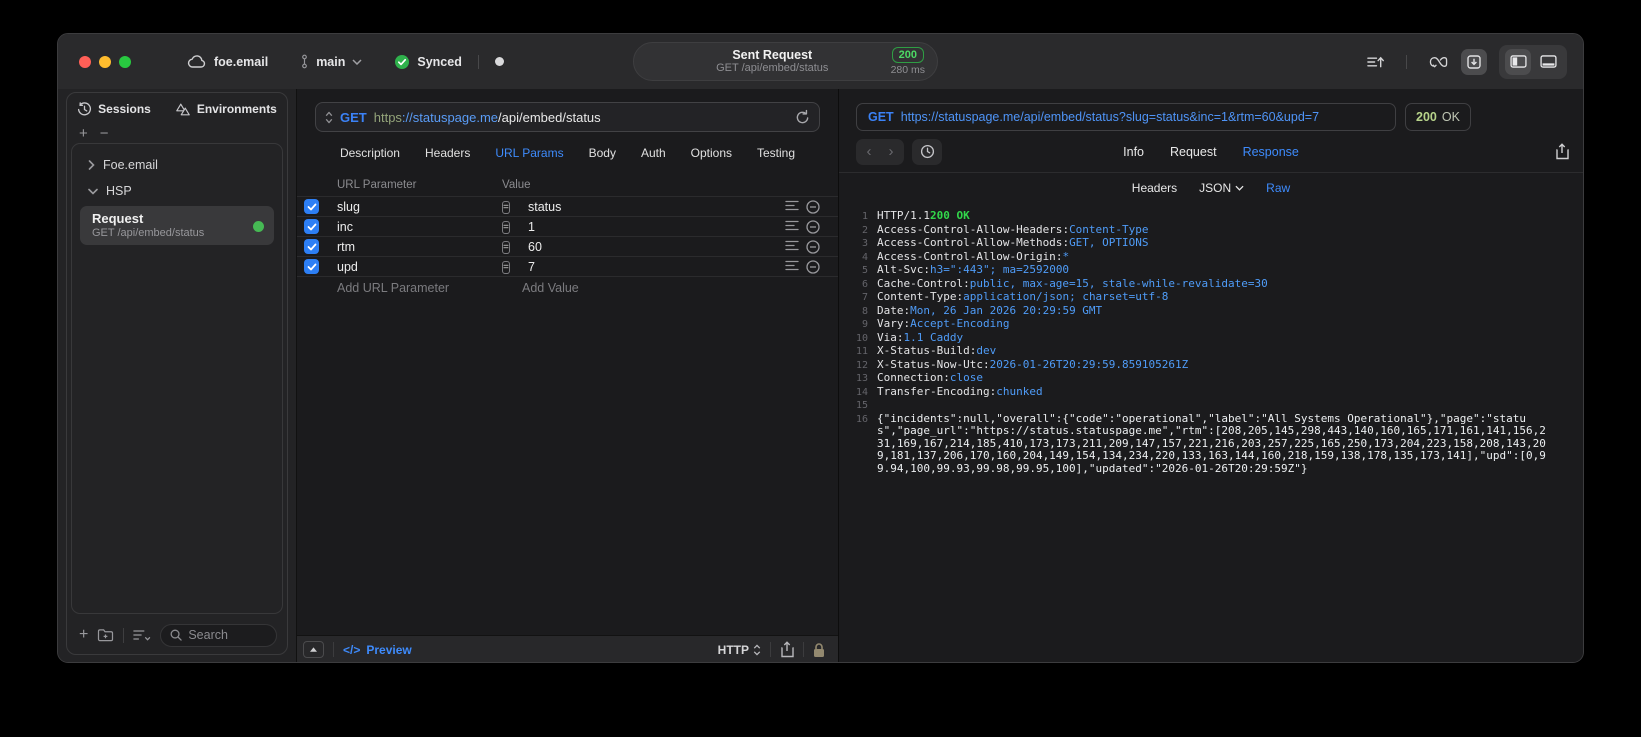 This screenshot has height=737, width=1641. I want to click on tab-auth: Auth, so click(653, 153).